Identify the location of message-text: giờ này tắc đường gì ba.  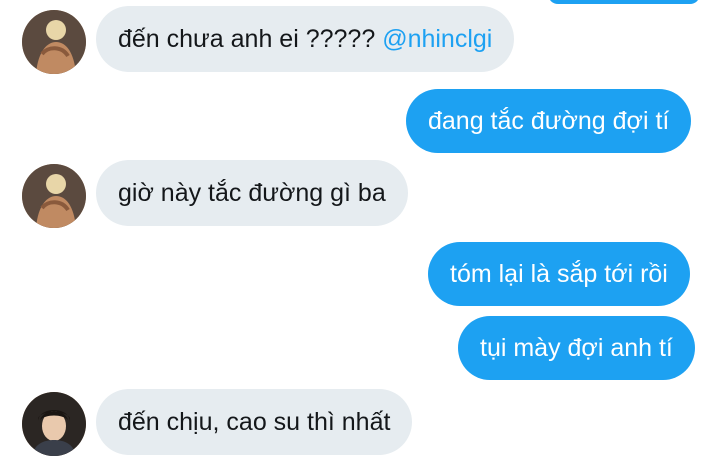
(252, 193).